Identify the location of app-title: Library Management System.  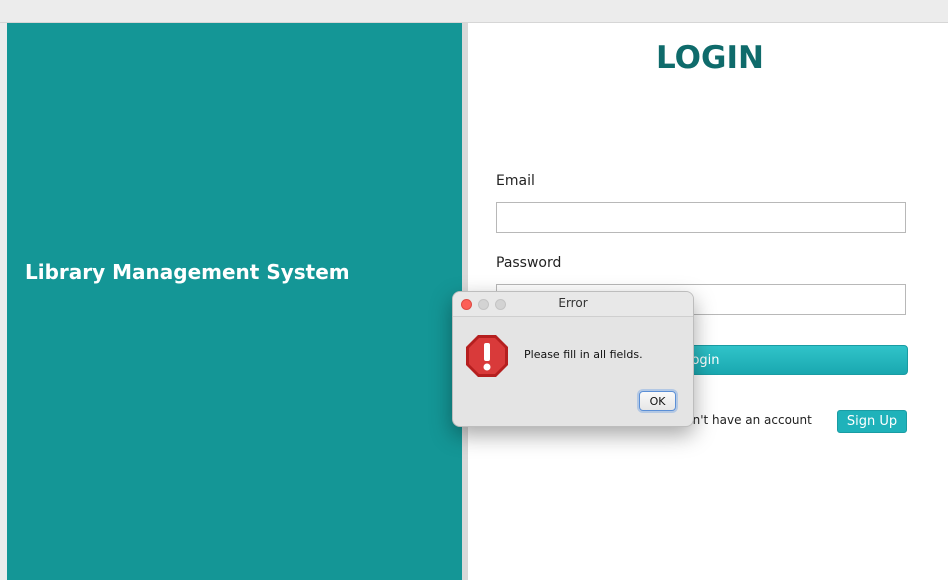
(187, 272).